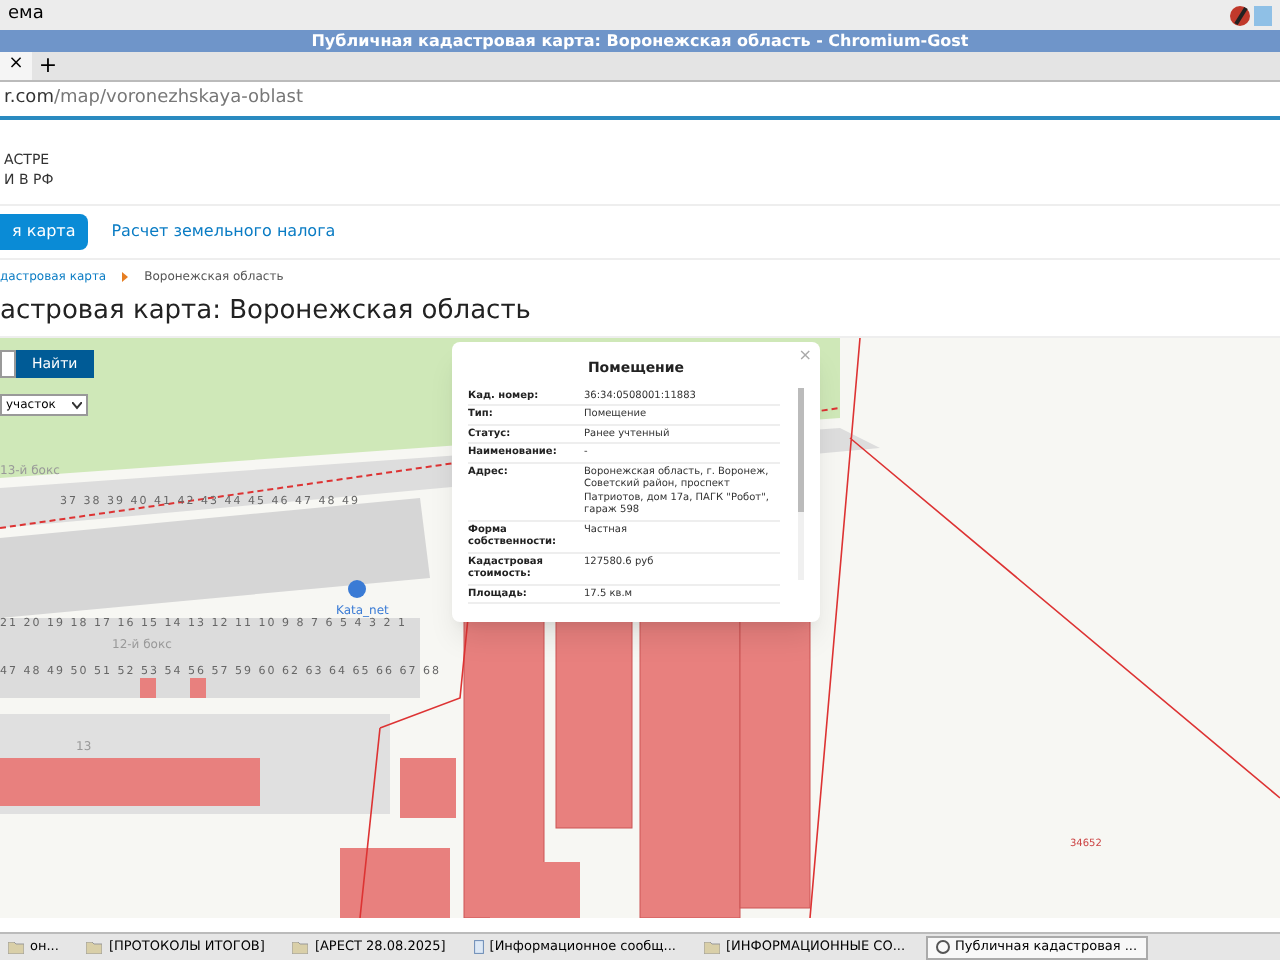  What do you see at coordinates (125, 276) in the screenshot?
I see `breadcrumb-separator-icon` at bounding box center [125, 276].